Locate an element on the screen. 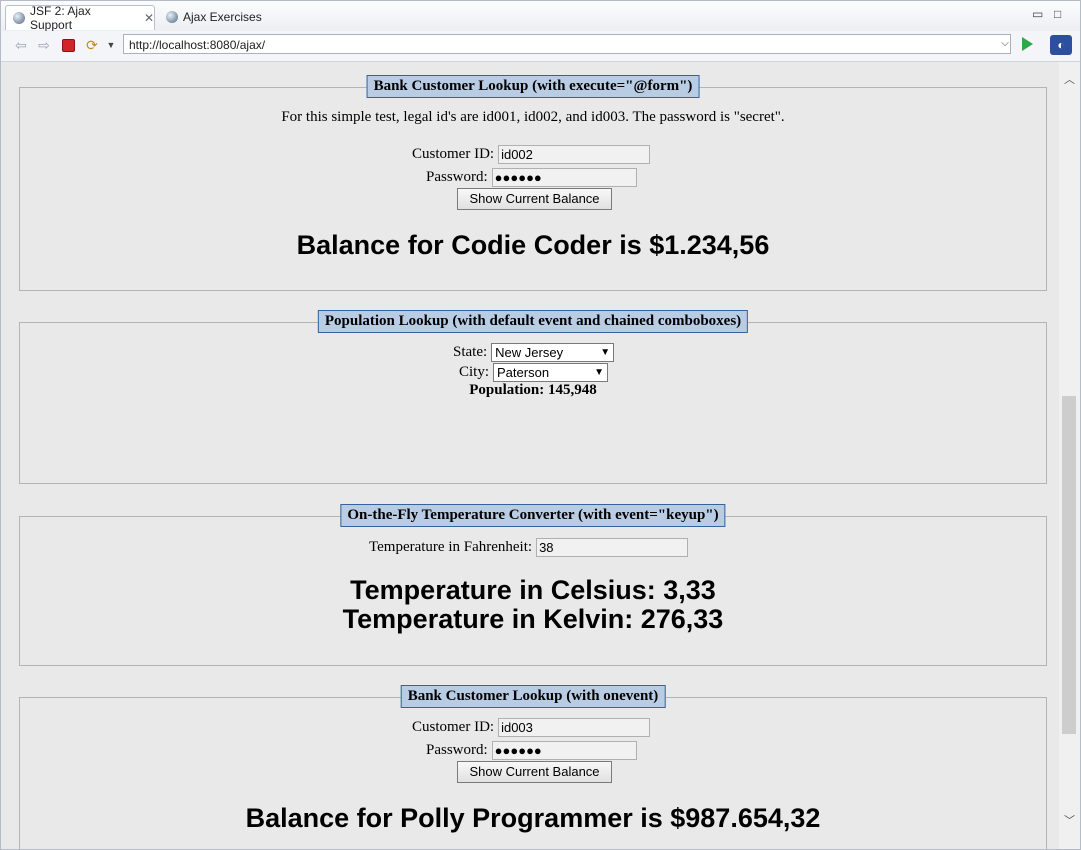  customer-id-row: Customer ID: id003 is located at coordinates (531, 727).